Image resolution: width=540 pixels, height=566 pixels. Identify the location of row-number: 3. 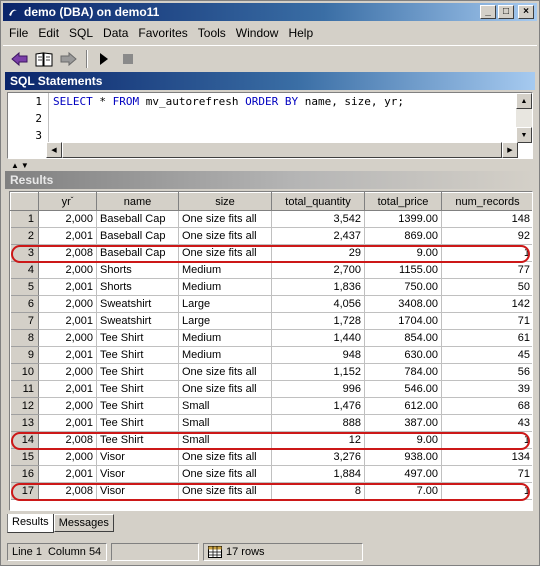
(24, 253).